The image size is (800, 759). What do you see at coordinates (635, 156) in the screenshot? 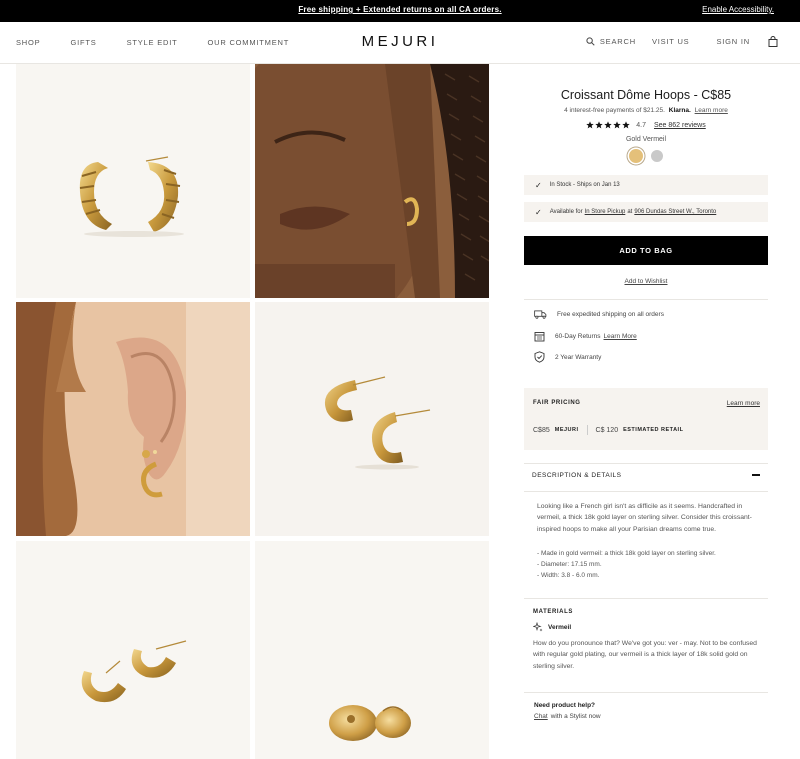
I see `swatch-gold-vermeil` at bounding box center [635, 156].